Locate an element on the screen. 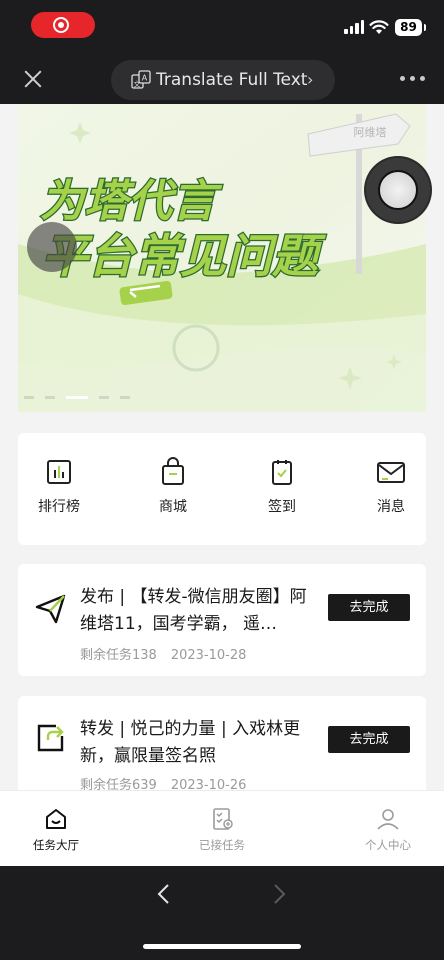 This screenshot has height=960, width=444. more-options-icon is located at coordinates (413, 79).